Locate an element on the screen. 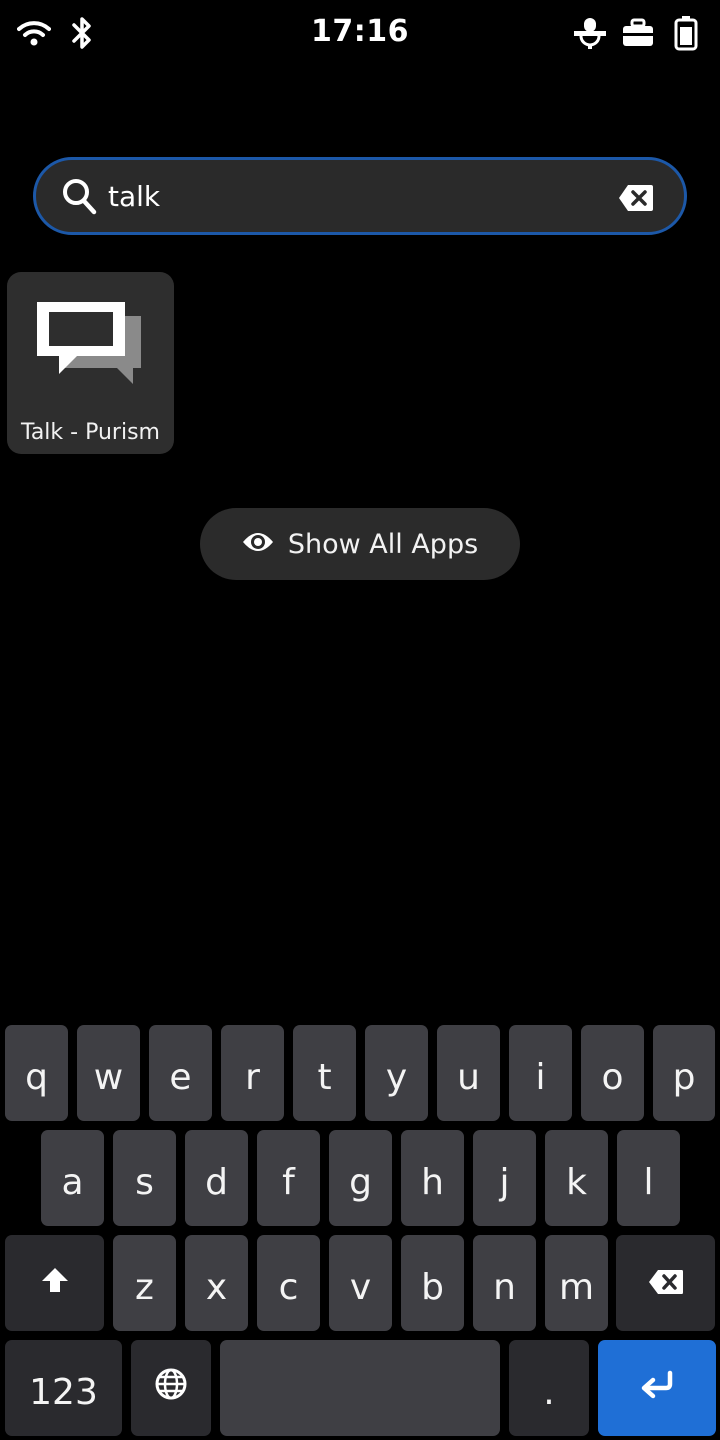 Image resolution: width=720 pixels, height=1440 pixels. key-u: u is located at coordinates (468, 1073).